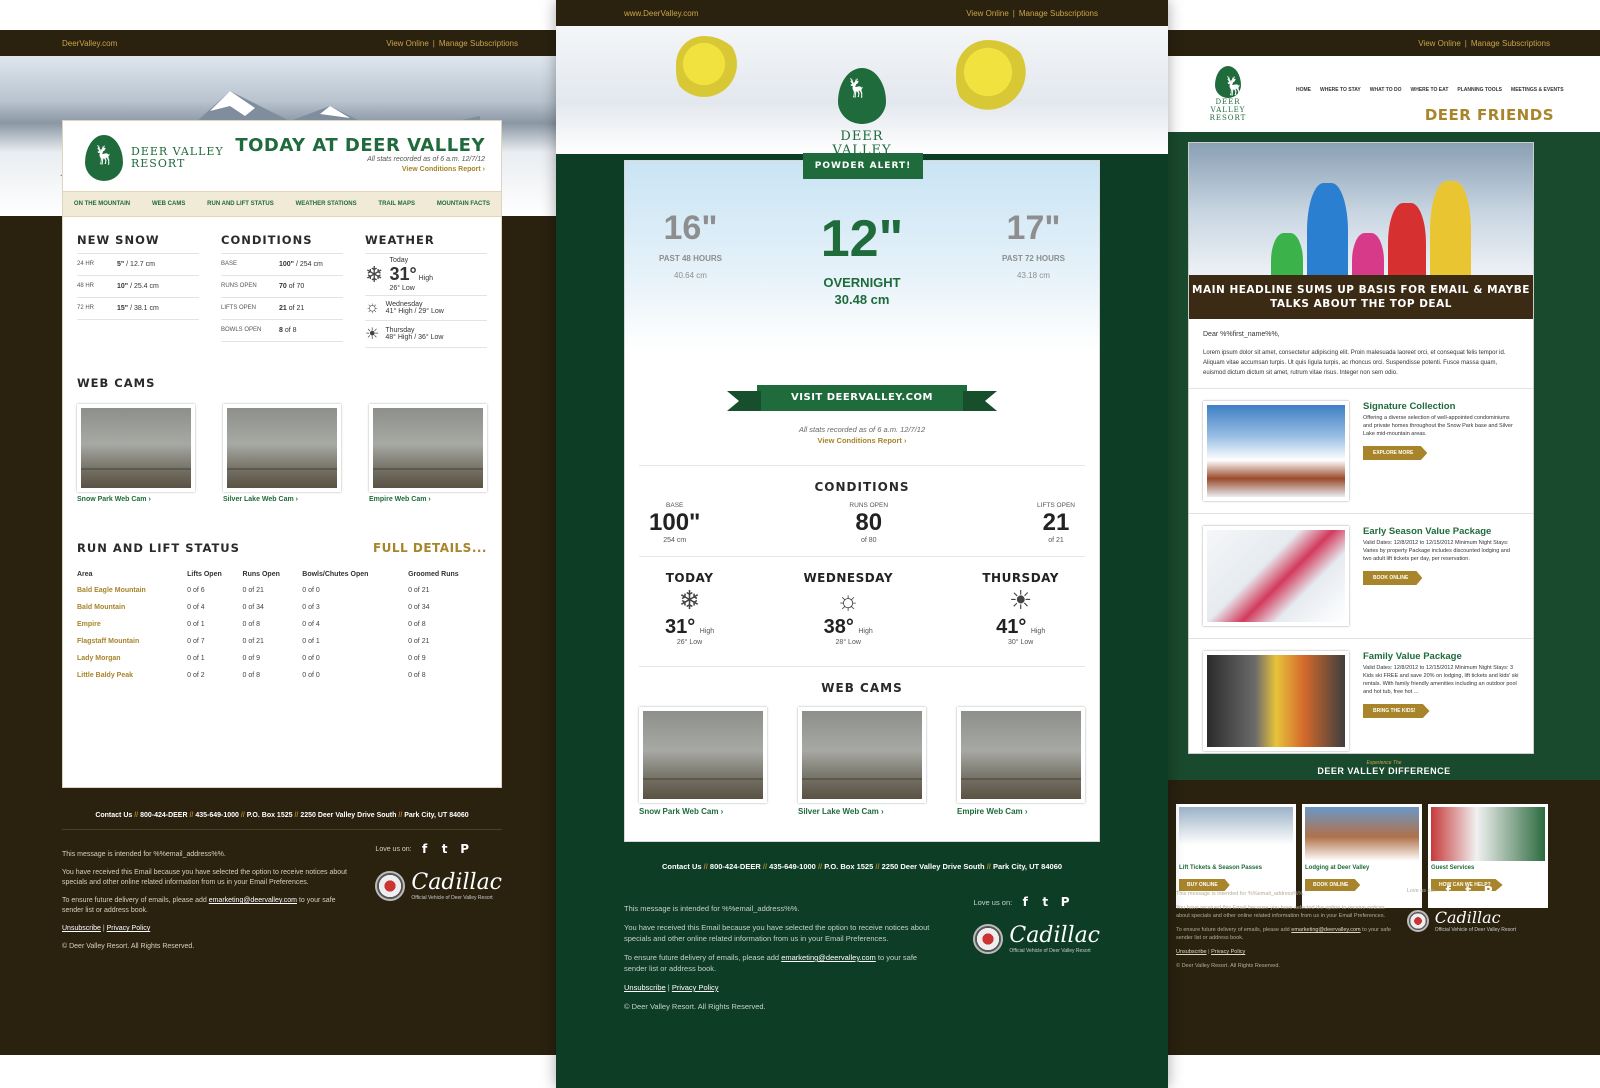  Describe the element at coordinates (1241, 334) in the screenshot. I see `greeting: Dear %%first_name%%,` at that location.